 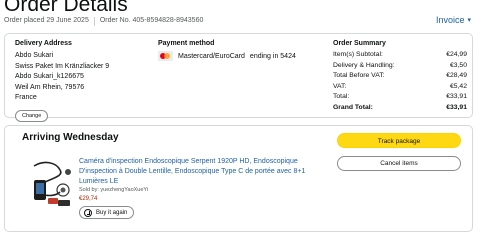 What do you see at coordinates (458, 65) in the screenshot?
I see `summary-value: €3,50` at bounding box center [458, 65].